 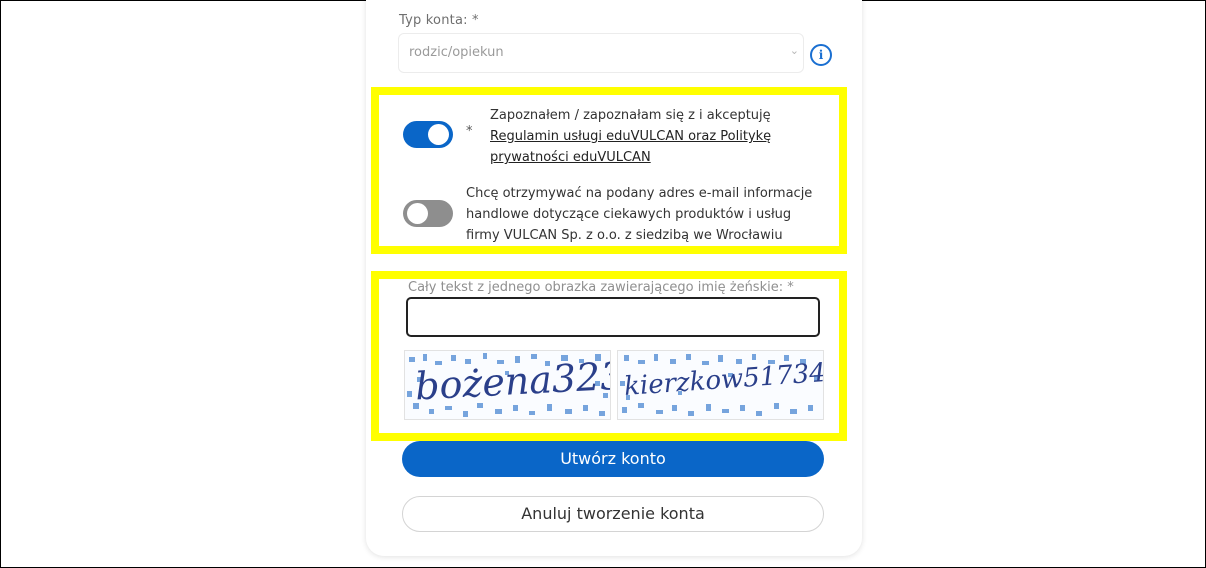 What do you see at coordinates (456, 52) in the screenshot?
I see `account-type-value: rodzic/opiekun` at bounding box center [456, 52].